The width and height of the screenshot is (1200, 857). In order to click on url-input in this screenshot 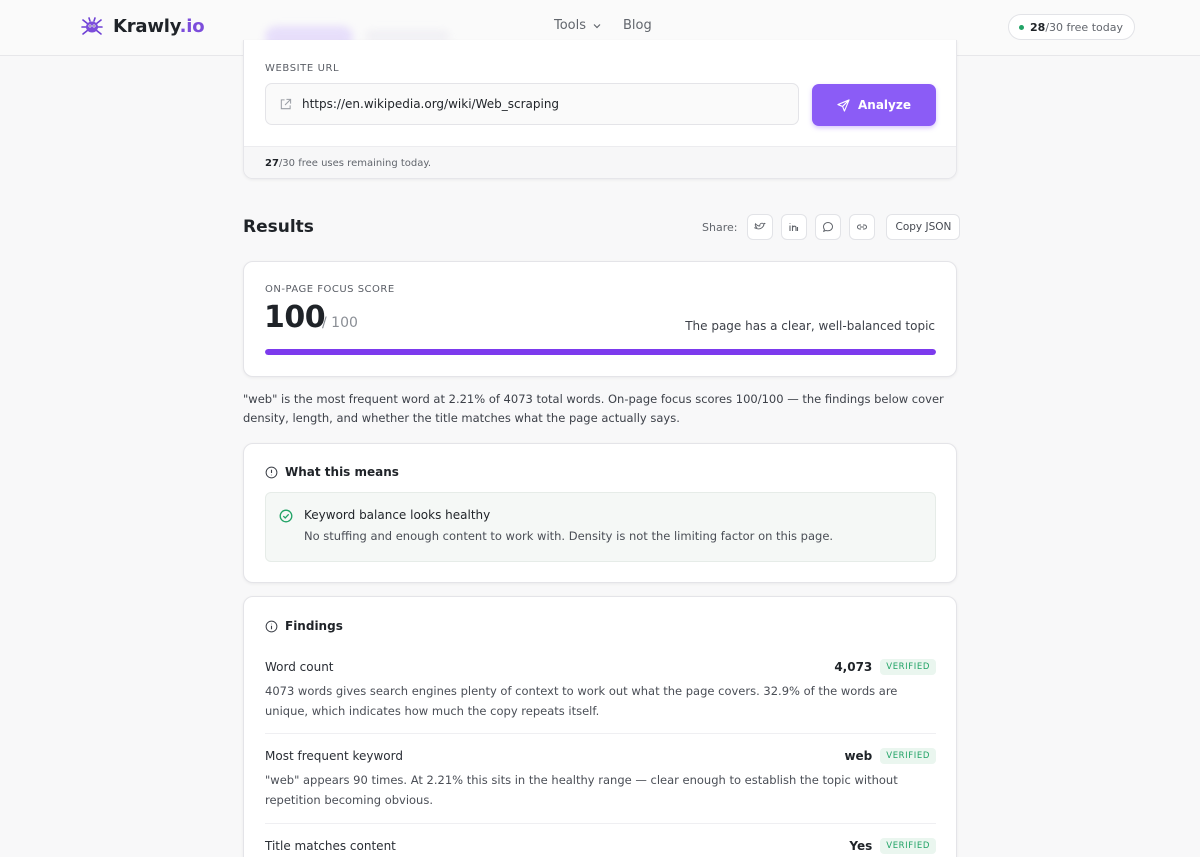, I will do `click(537, 104)`.